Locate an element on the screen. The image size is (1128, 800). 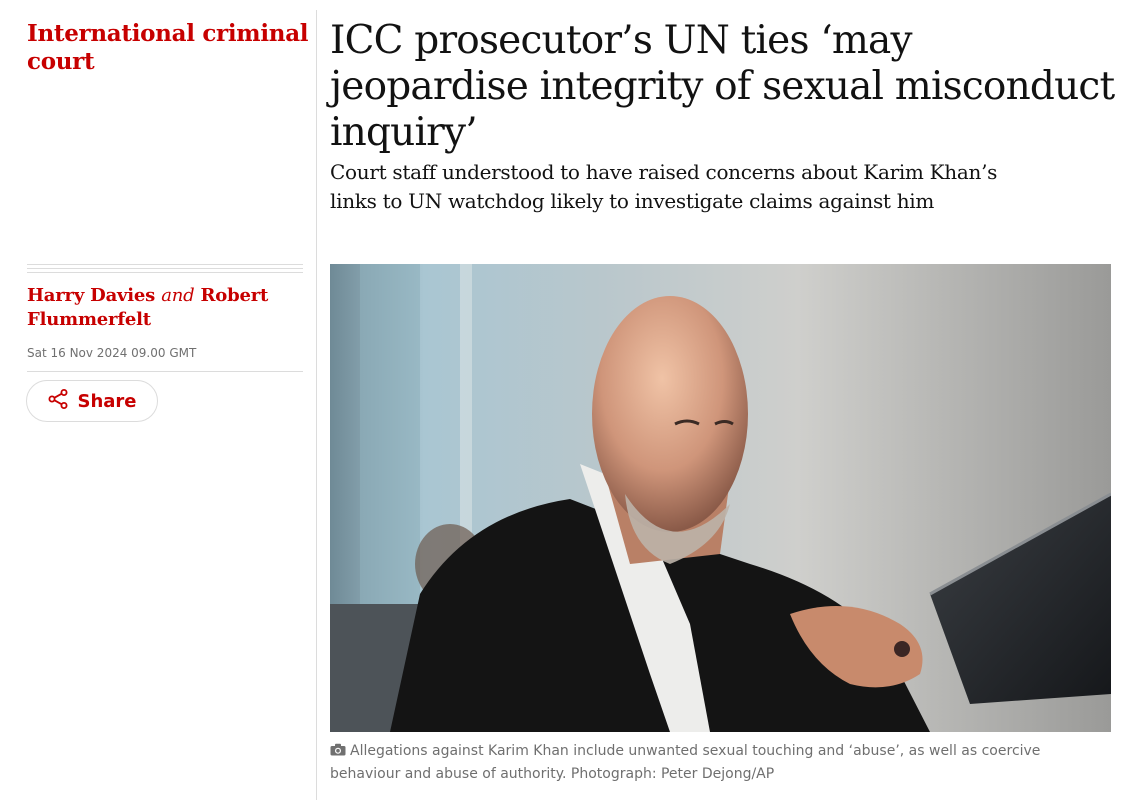
author-link-1: Harry Davies is located at coordinates (91, 295).